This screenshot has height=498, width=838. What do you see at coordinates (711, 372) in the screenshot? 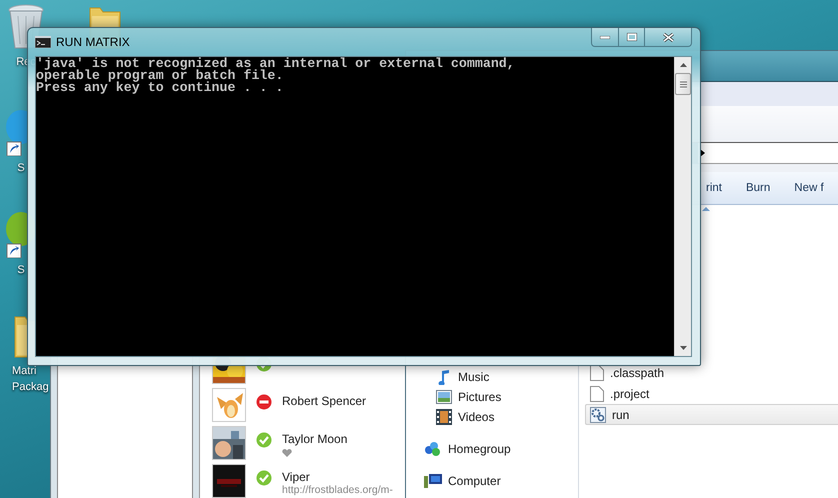
I see `file-item: .classpath` at bounding box center [711, 372].